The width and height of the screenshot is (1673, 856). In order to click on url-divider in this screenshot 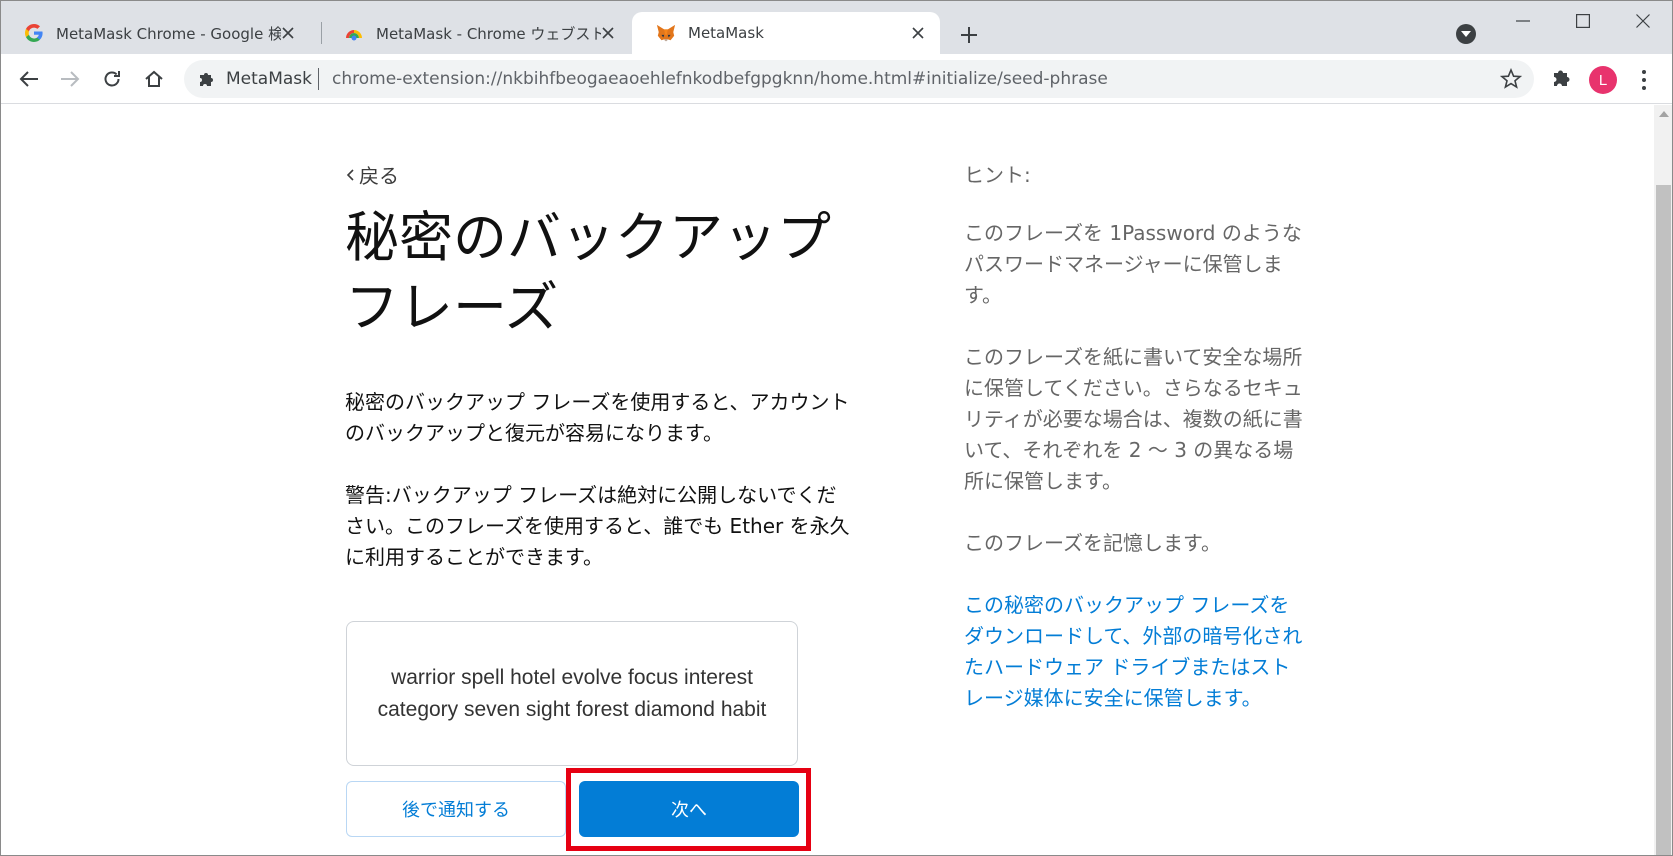, I will do `click(318, 79)`.